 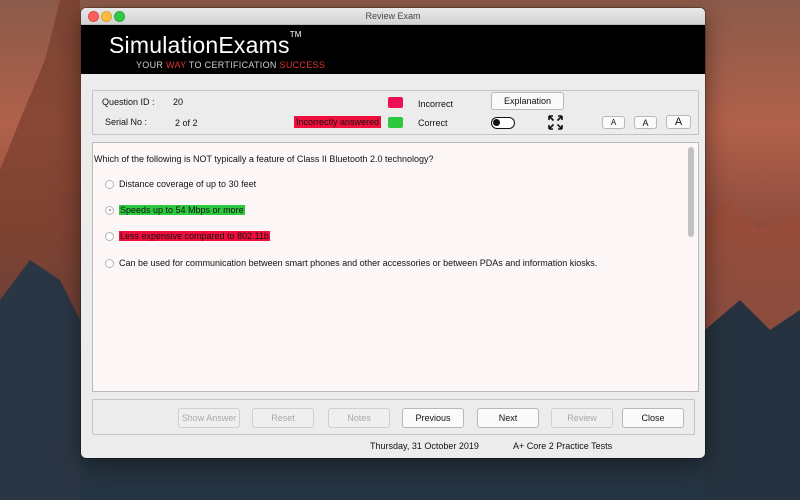 What do you see at coordinates (176, 65) in the screenshot?
I see `tagline-part-highlight: WAY` at bounding box center [176, 65].